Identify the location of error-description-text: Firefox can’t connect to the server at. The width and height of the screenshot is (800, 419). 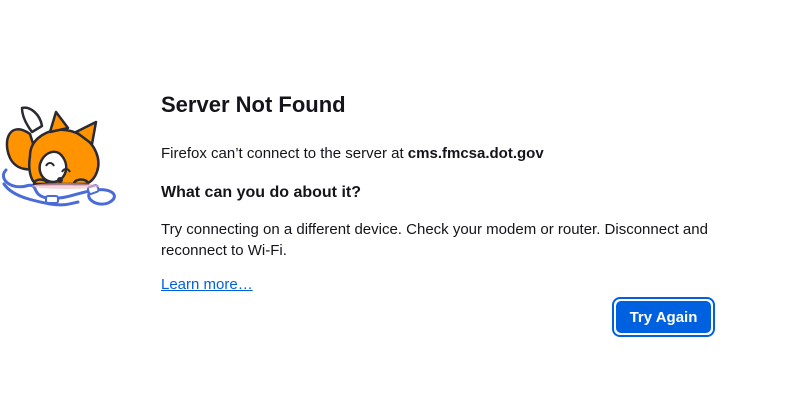
(284, 153).